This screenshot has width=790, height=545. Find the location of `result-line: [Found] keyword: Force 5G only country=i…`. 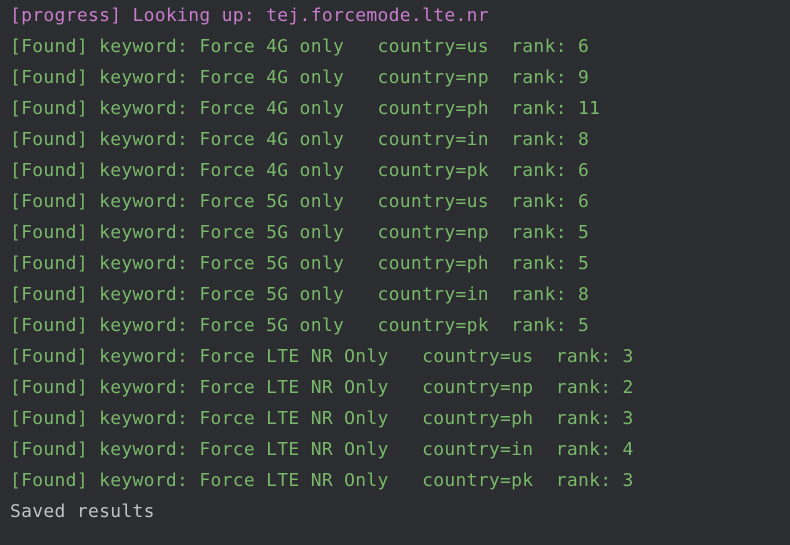

result-line: [Found] keyword: Force 5G only country=i… is located at coordinates (300, 294).